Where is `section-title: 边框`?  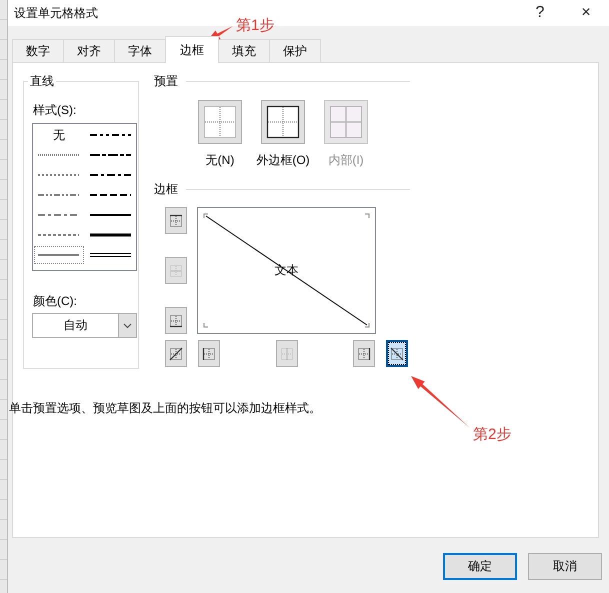
section-title: 边框 is located at coordinates (166, 189).